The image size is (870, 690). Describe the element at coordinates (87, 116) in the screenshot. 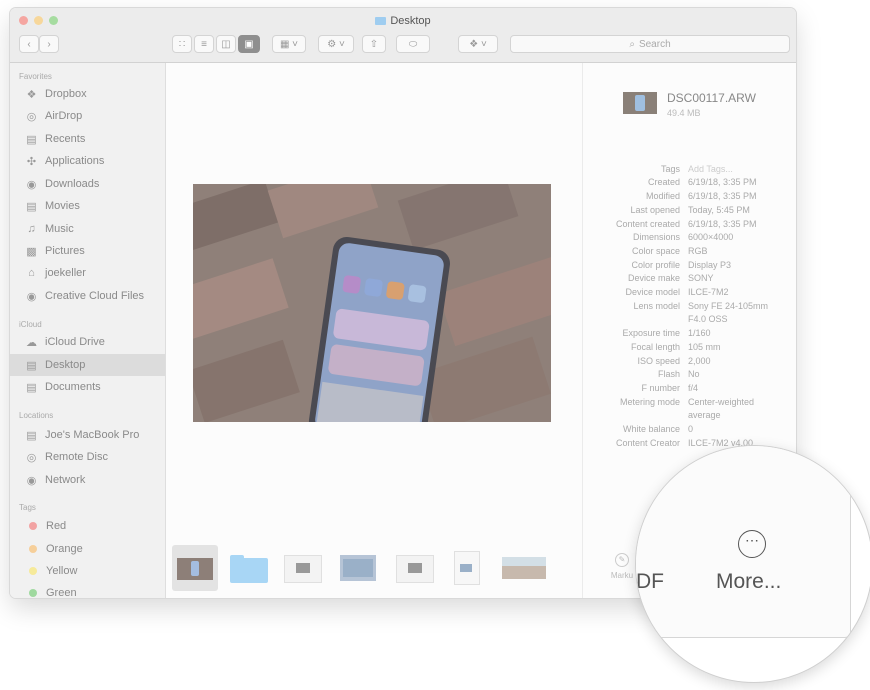

I see `sidebar-item-airdrop: ◎ AirDrop` at that location.